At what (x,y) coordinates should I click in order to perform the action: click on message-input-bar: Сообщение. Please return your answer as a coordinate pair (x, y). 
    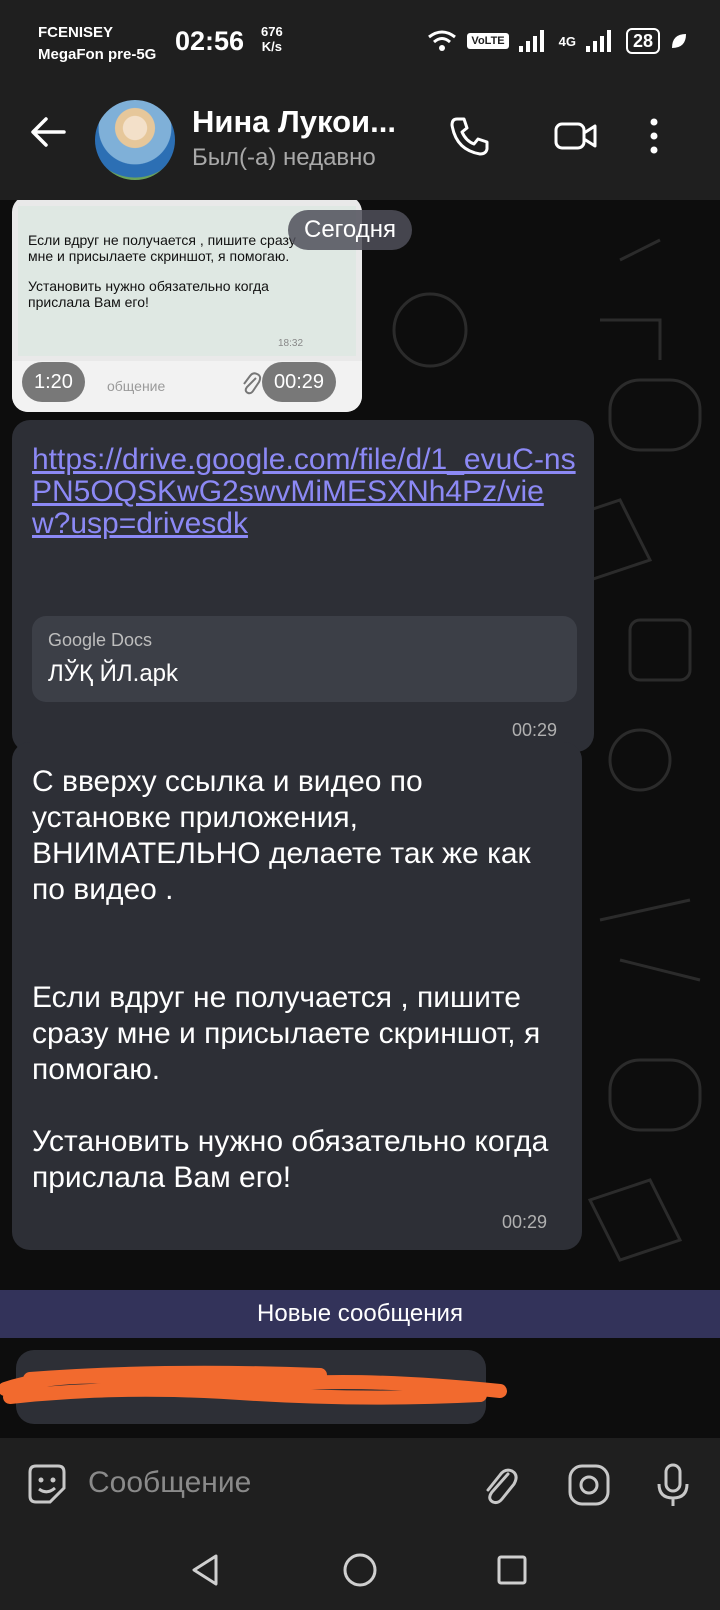
    Looking at the image, I should click on (360, 1484).